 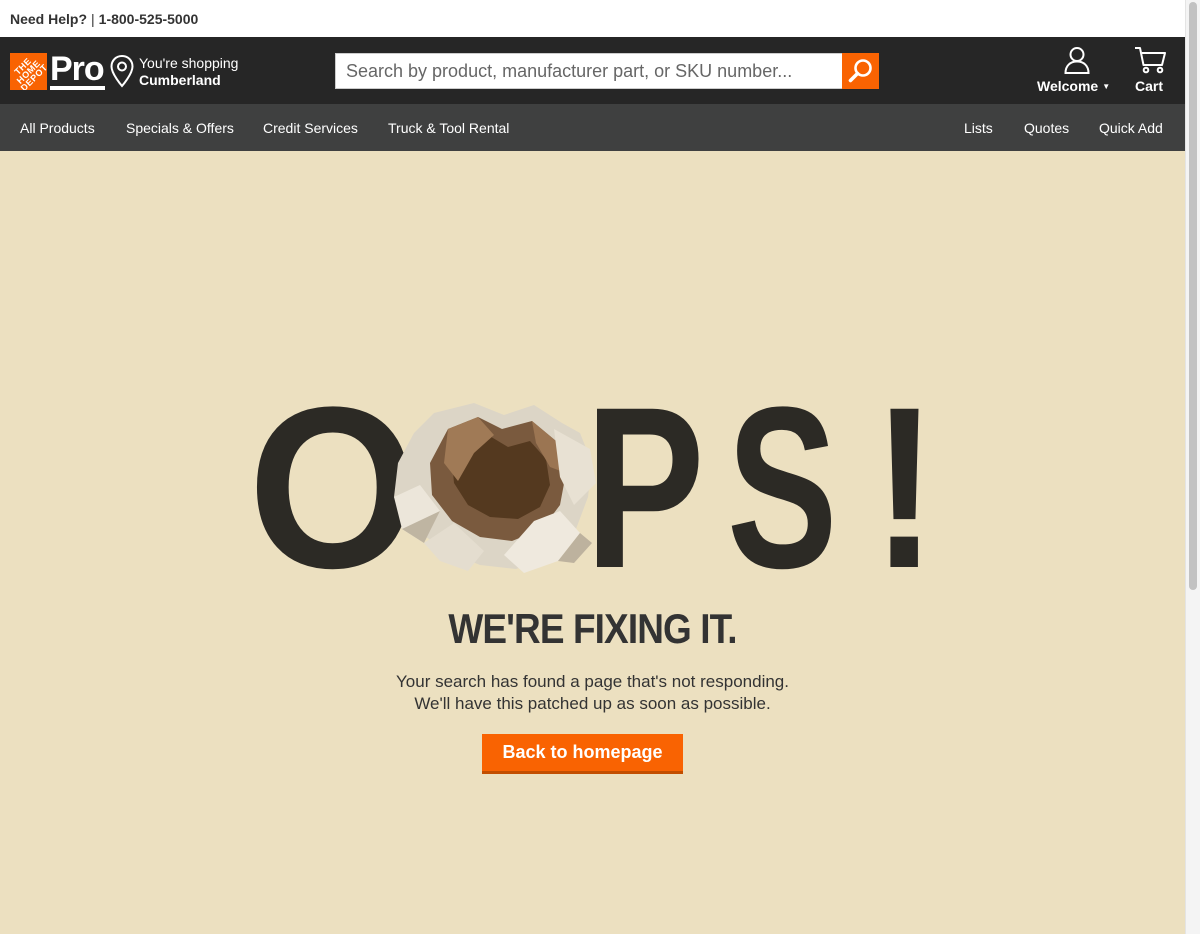 I want to click on help-bar: Need Help? | 1-800-525-5000, so click(x=592, y=18).